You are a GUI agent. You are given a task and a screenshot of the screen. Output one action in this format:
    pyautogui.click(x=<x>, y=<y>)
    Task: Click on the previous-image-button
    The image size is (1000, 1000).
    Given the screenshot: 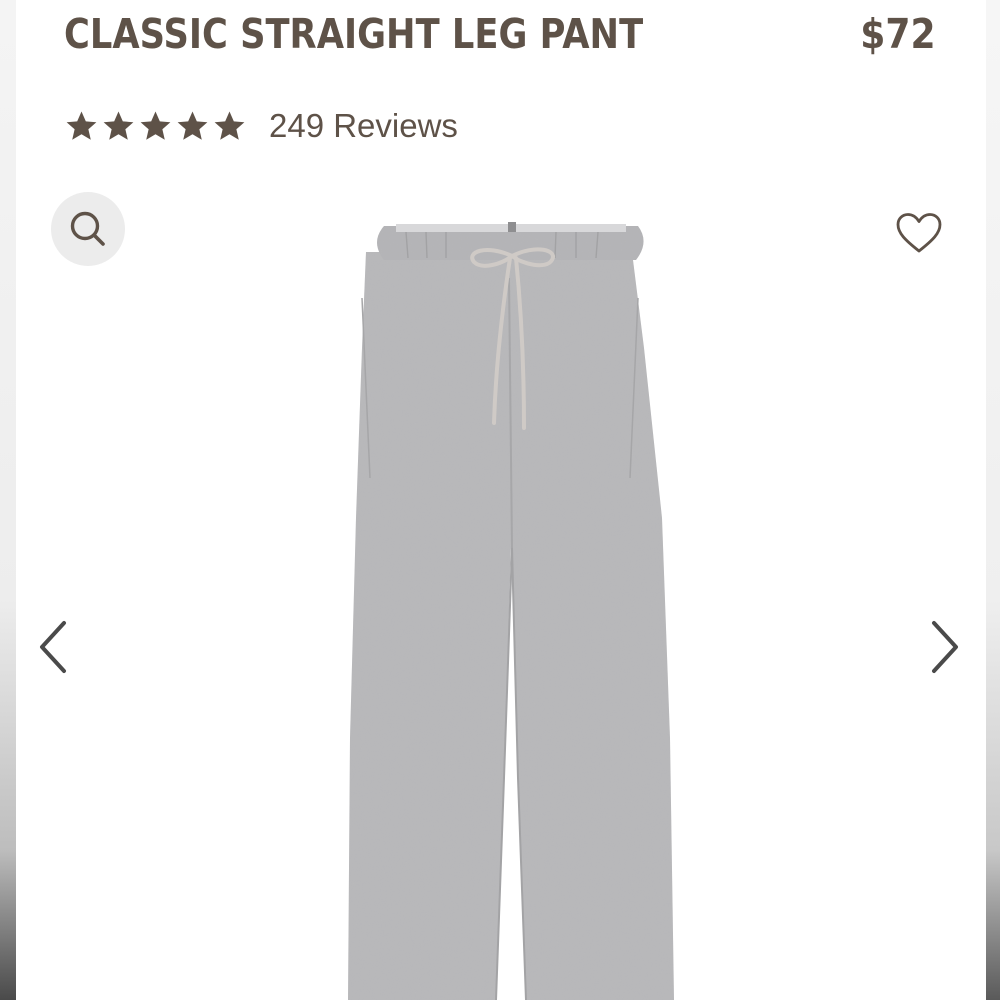 What is the action you would take?
    pyautogui.click(x=54, y=647)
    